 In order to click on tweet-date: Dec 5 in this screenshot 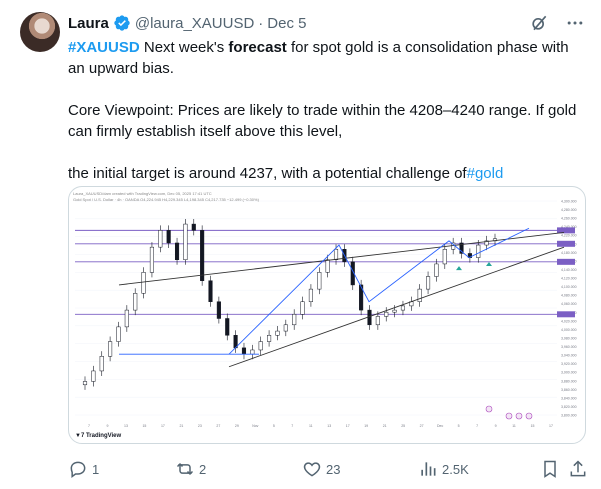, I will do `click(286, 23)`.